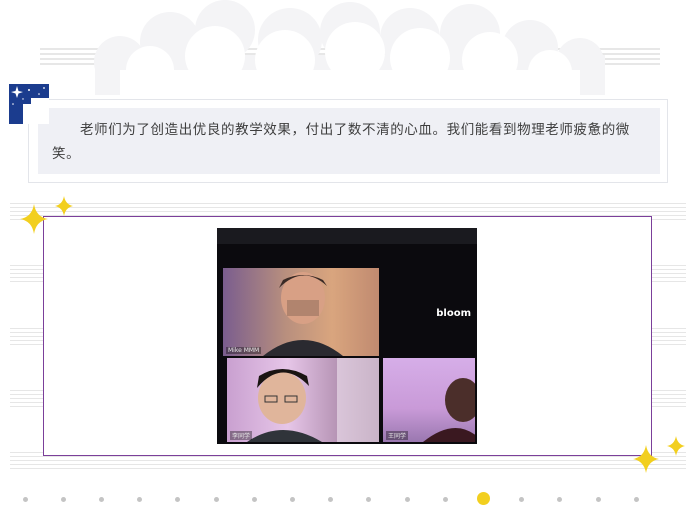 Image resolution: width=690 pixels, height=514 pixels. I want to click on tile-name: Mike MMM, so click(244, 350).